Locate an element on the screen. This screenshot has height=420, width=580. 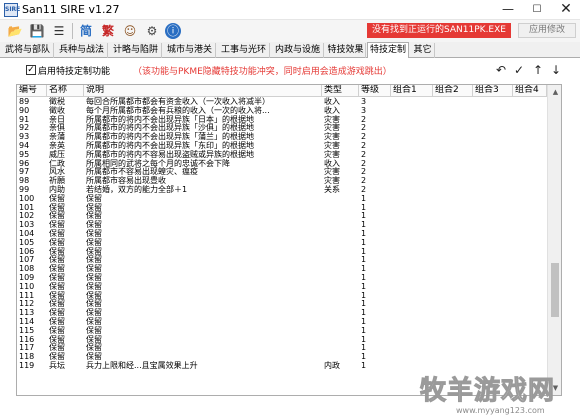
table-row: 93 亲蒲 所属都市的将内不会出现异族「蒲兰」的根据地 灾害 2 is located at coordinates (282, 136).